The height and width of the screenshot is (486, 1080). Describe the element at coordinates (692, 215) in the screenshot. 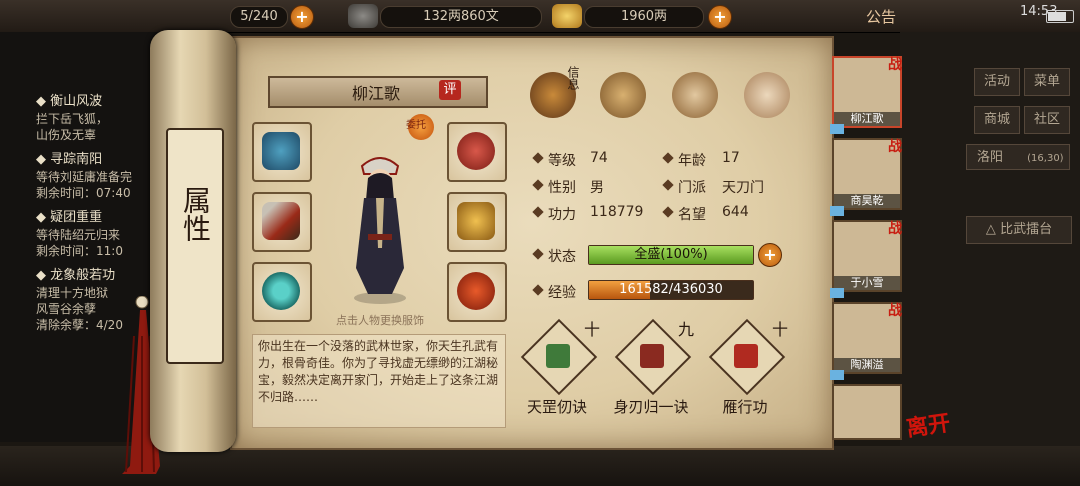

I see `fame-label: 名望` at that location.